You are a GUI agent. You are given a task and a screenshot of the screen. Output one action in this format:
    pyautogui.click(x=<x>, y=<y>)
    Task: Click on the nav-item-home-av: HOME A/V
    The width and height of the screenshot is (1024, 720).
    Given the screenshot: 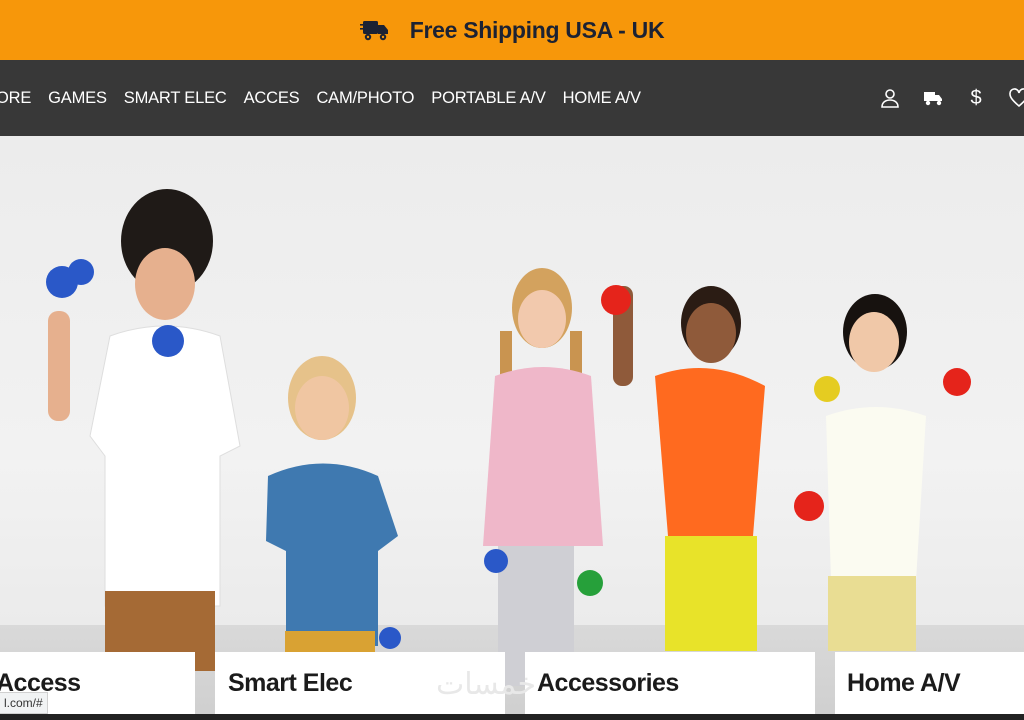 What is the action you would take?
    pyautogui.click(x=602, y=98)
    